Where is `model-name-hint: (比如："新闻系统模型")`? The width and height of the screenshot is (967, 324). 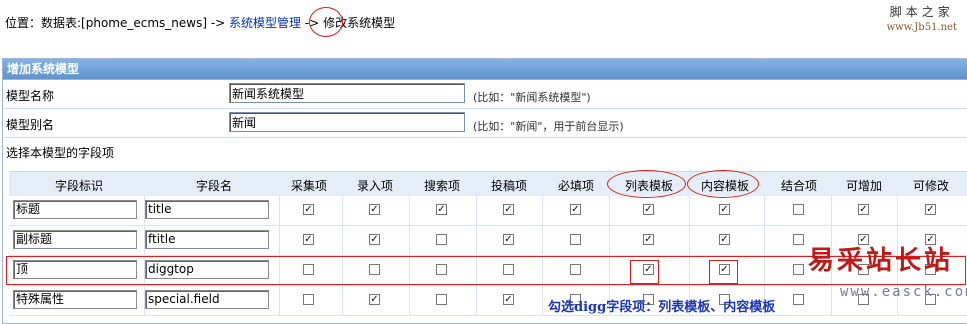
model-name-hint: (比如："新闻系统模型") is located at coordinates (532, 97).